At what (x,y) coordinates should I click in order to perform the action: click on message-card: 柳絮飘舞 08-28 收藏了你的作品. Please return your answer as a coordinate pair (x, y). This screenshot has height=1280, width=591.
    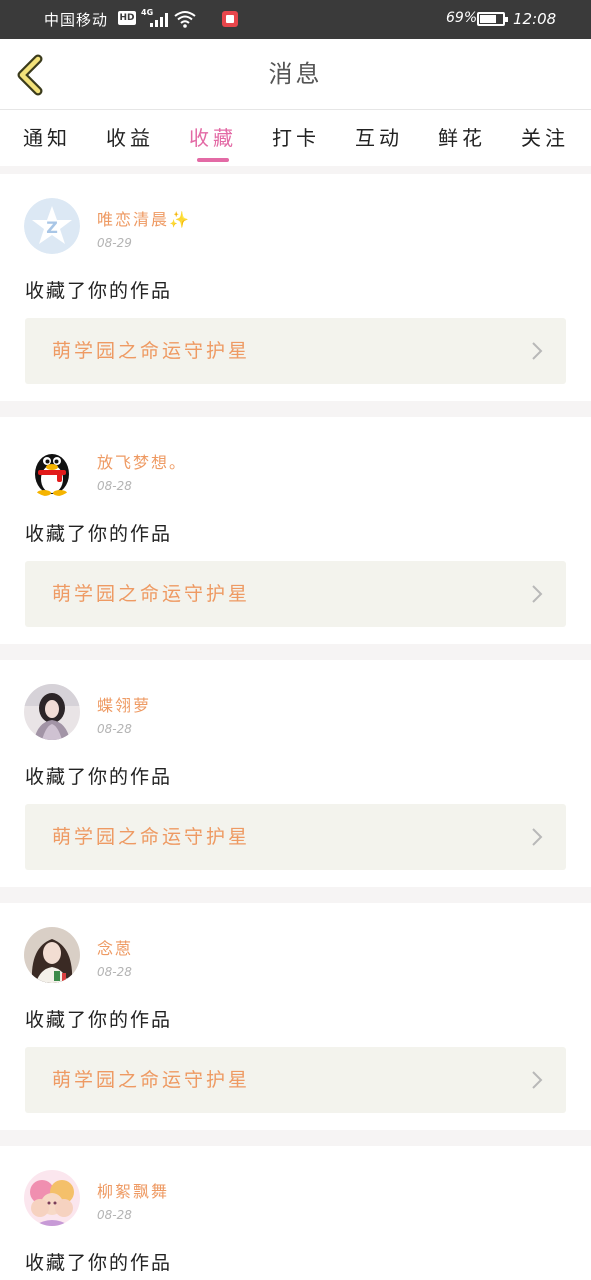
    Looking at the image, I should click on (295, 1213).